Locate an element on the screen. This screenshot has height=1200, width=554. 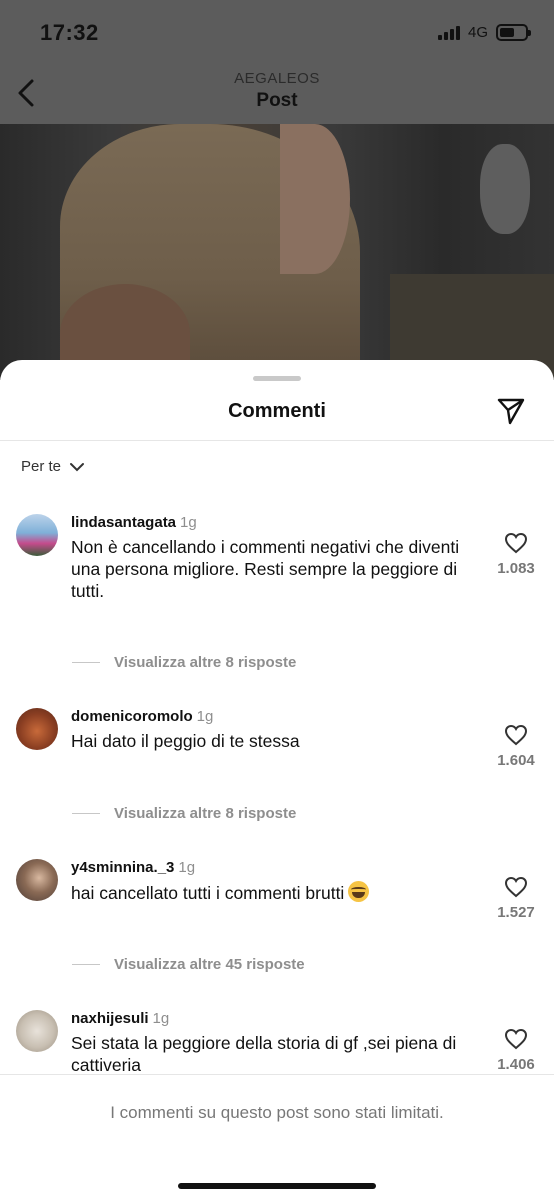
account-name: AEGALEOS is located at coordinates (277, 78).